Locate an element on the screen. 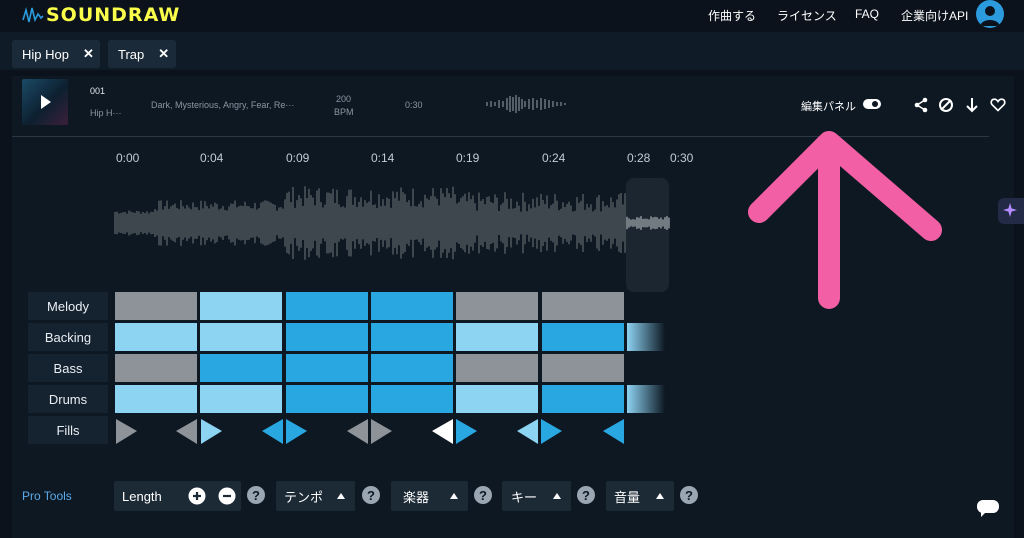  mini-waveform is located at coordinates (526, 104).